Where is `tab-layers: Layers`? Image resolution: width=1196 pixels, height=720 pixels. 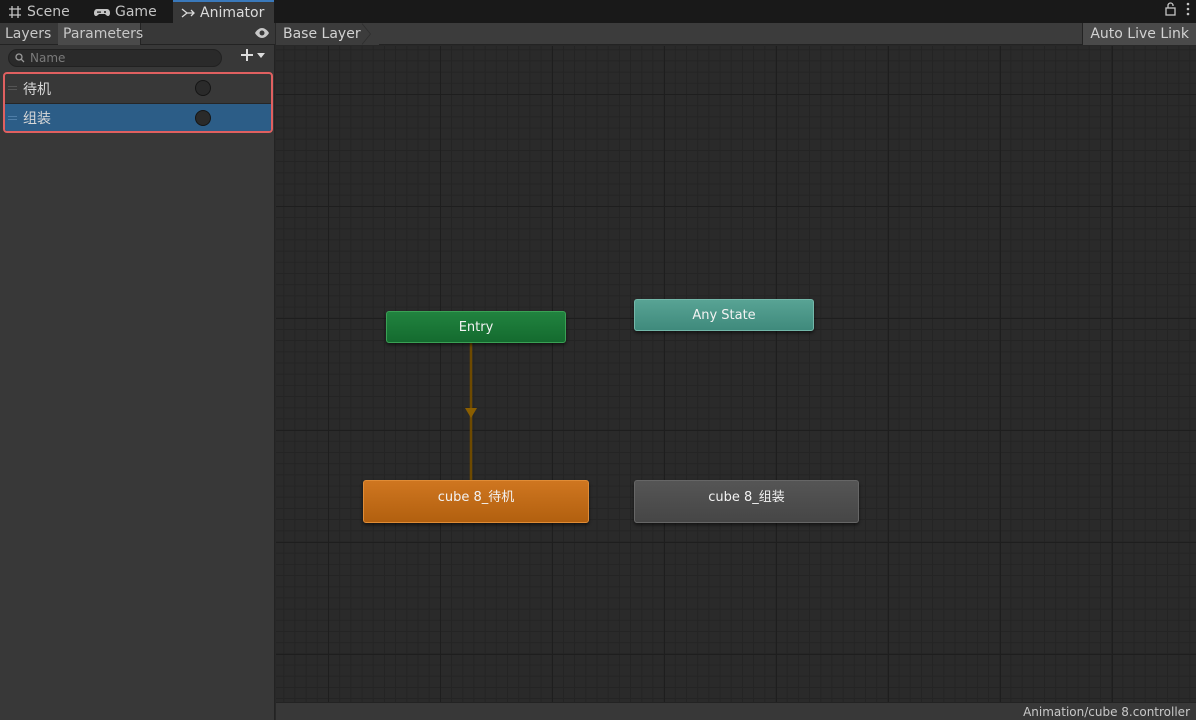
tab-layers: Layers is located at coordinates (28, 34).